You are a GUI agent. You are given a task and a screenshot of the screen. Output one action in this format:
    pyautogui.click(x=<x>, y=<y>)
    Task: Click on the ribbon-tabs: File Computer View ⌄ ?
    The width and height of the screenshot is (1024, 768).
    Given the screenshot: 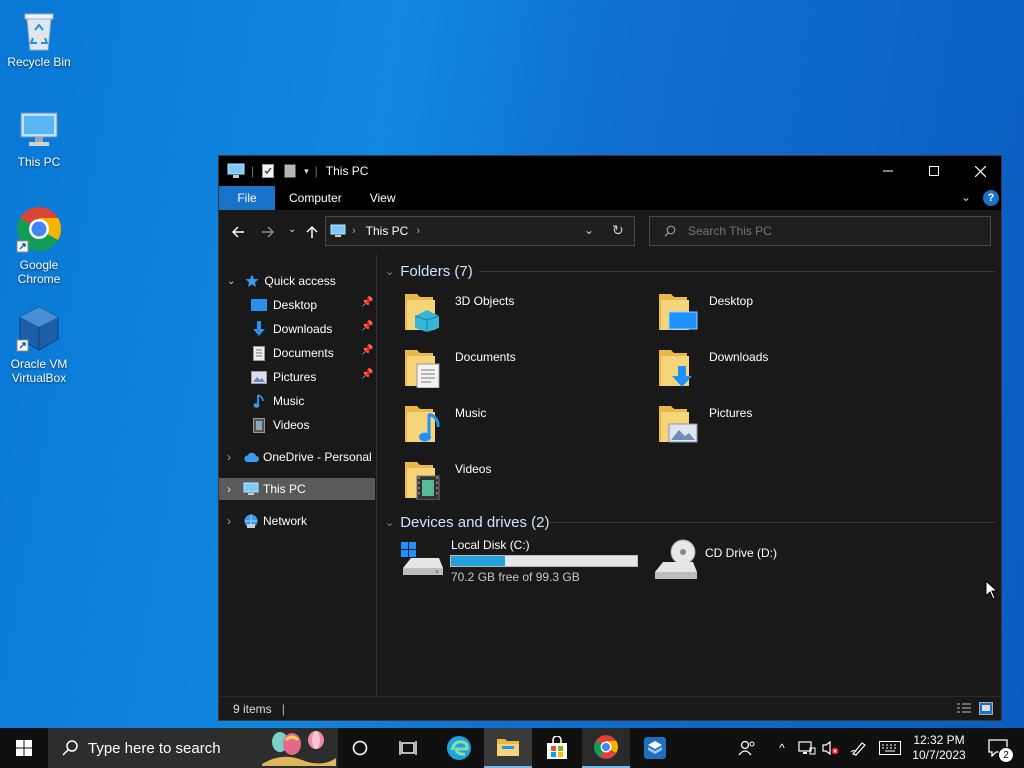 What is the action you would take?
    pyautogui.click(x=610, y=198)
    